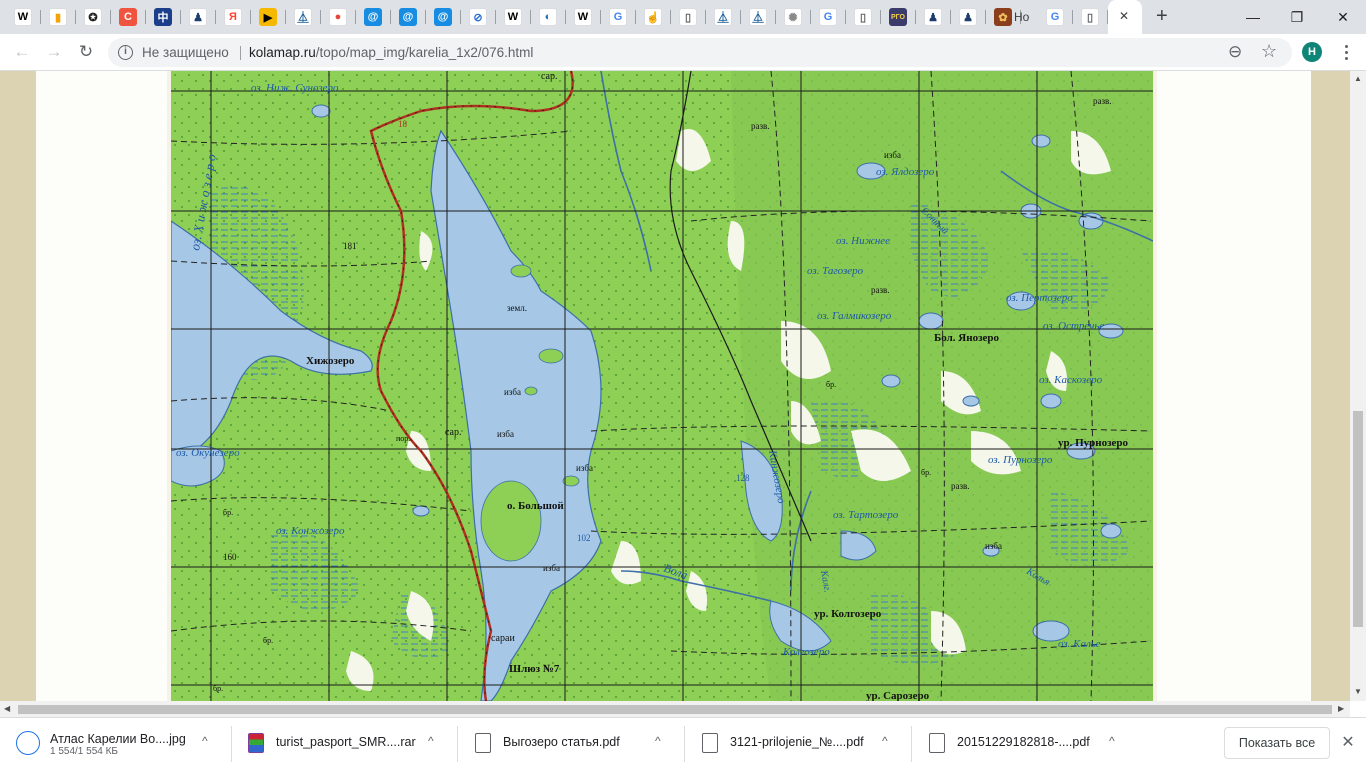 The image size is (1366, 769). What do you see at coordinates (892, 155) in the screenshot?
I see `label-izba-5: изба` at bounding box center [892, 155].